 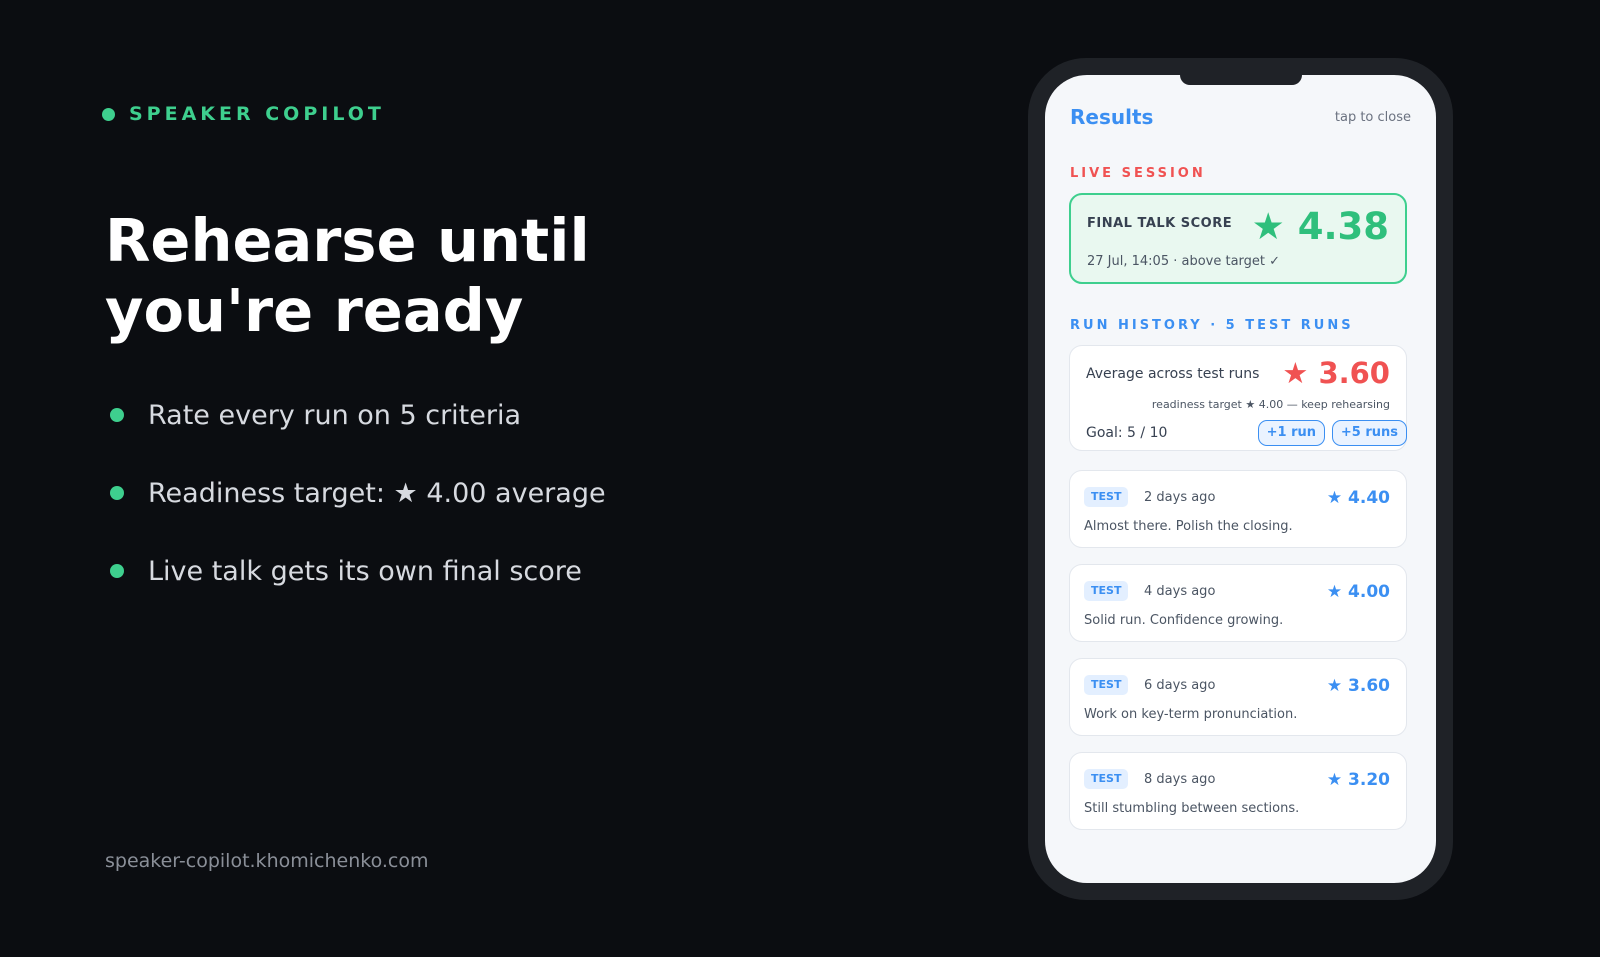 What do you see at coordinates (314, 310) in the screenshot?
I see `headline-line-2: you're ready` at bounding box center [314, 310].